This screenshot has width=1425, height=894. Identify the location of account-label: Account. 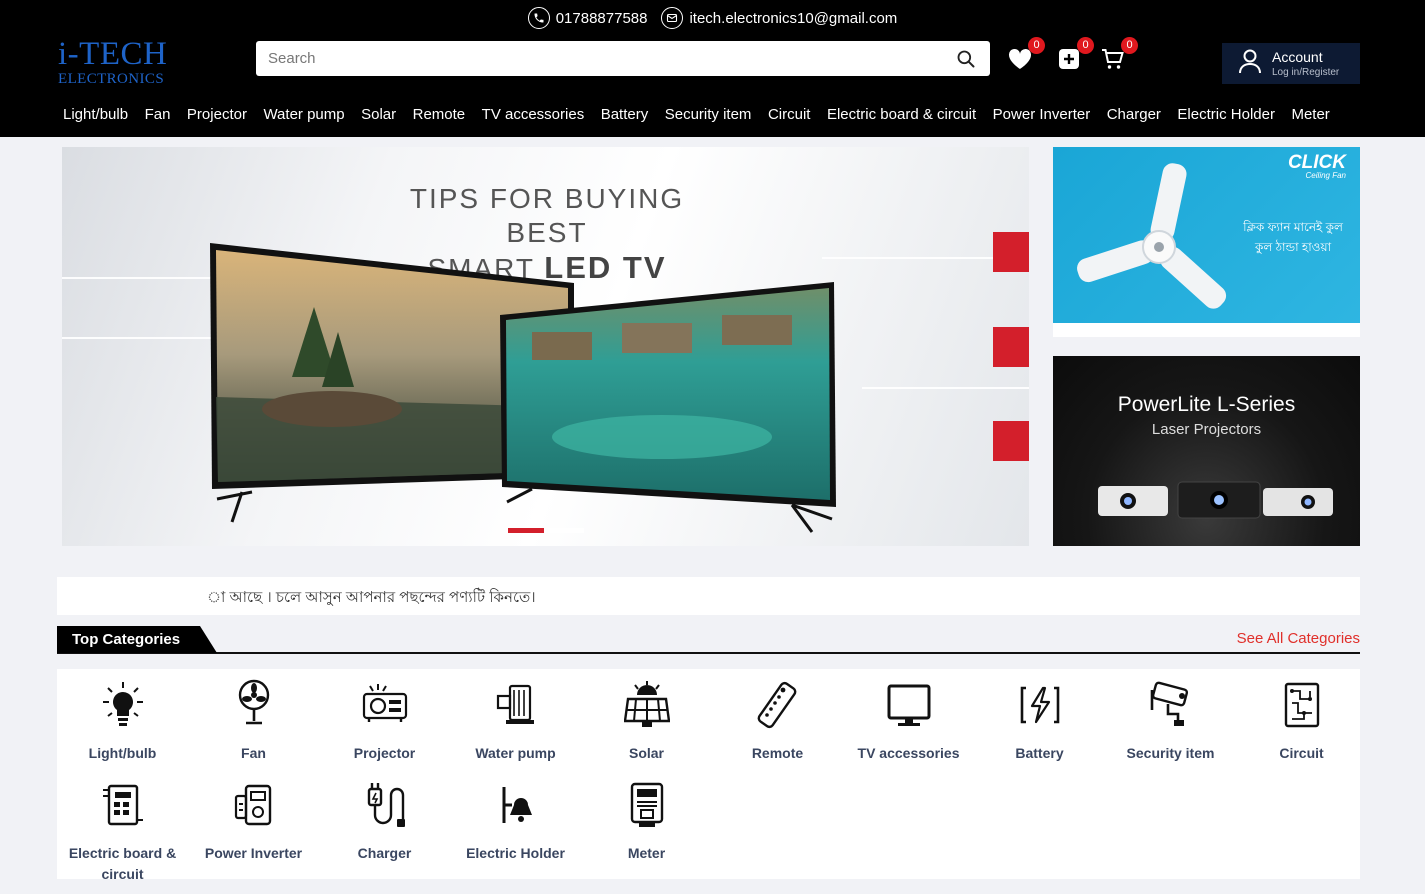
(1297, 57).